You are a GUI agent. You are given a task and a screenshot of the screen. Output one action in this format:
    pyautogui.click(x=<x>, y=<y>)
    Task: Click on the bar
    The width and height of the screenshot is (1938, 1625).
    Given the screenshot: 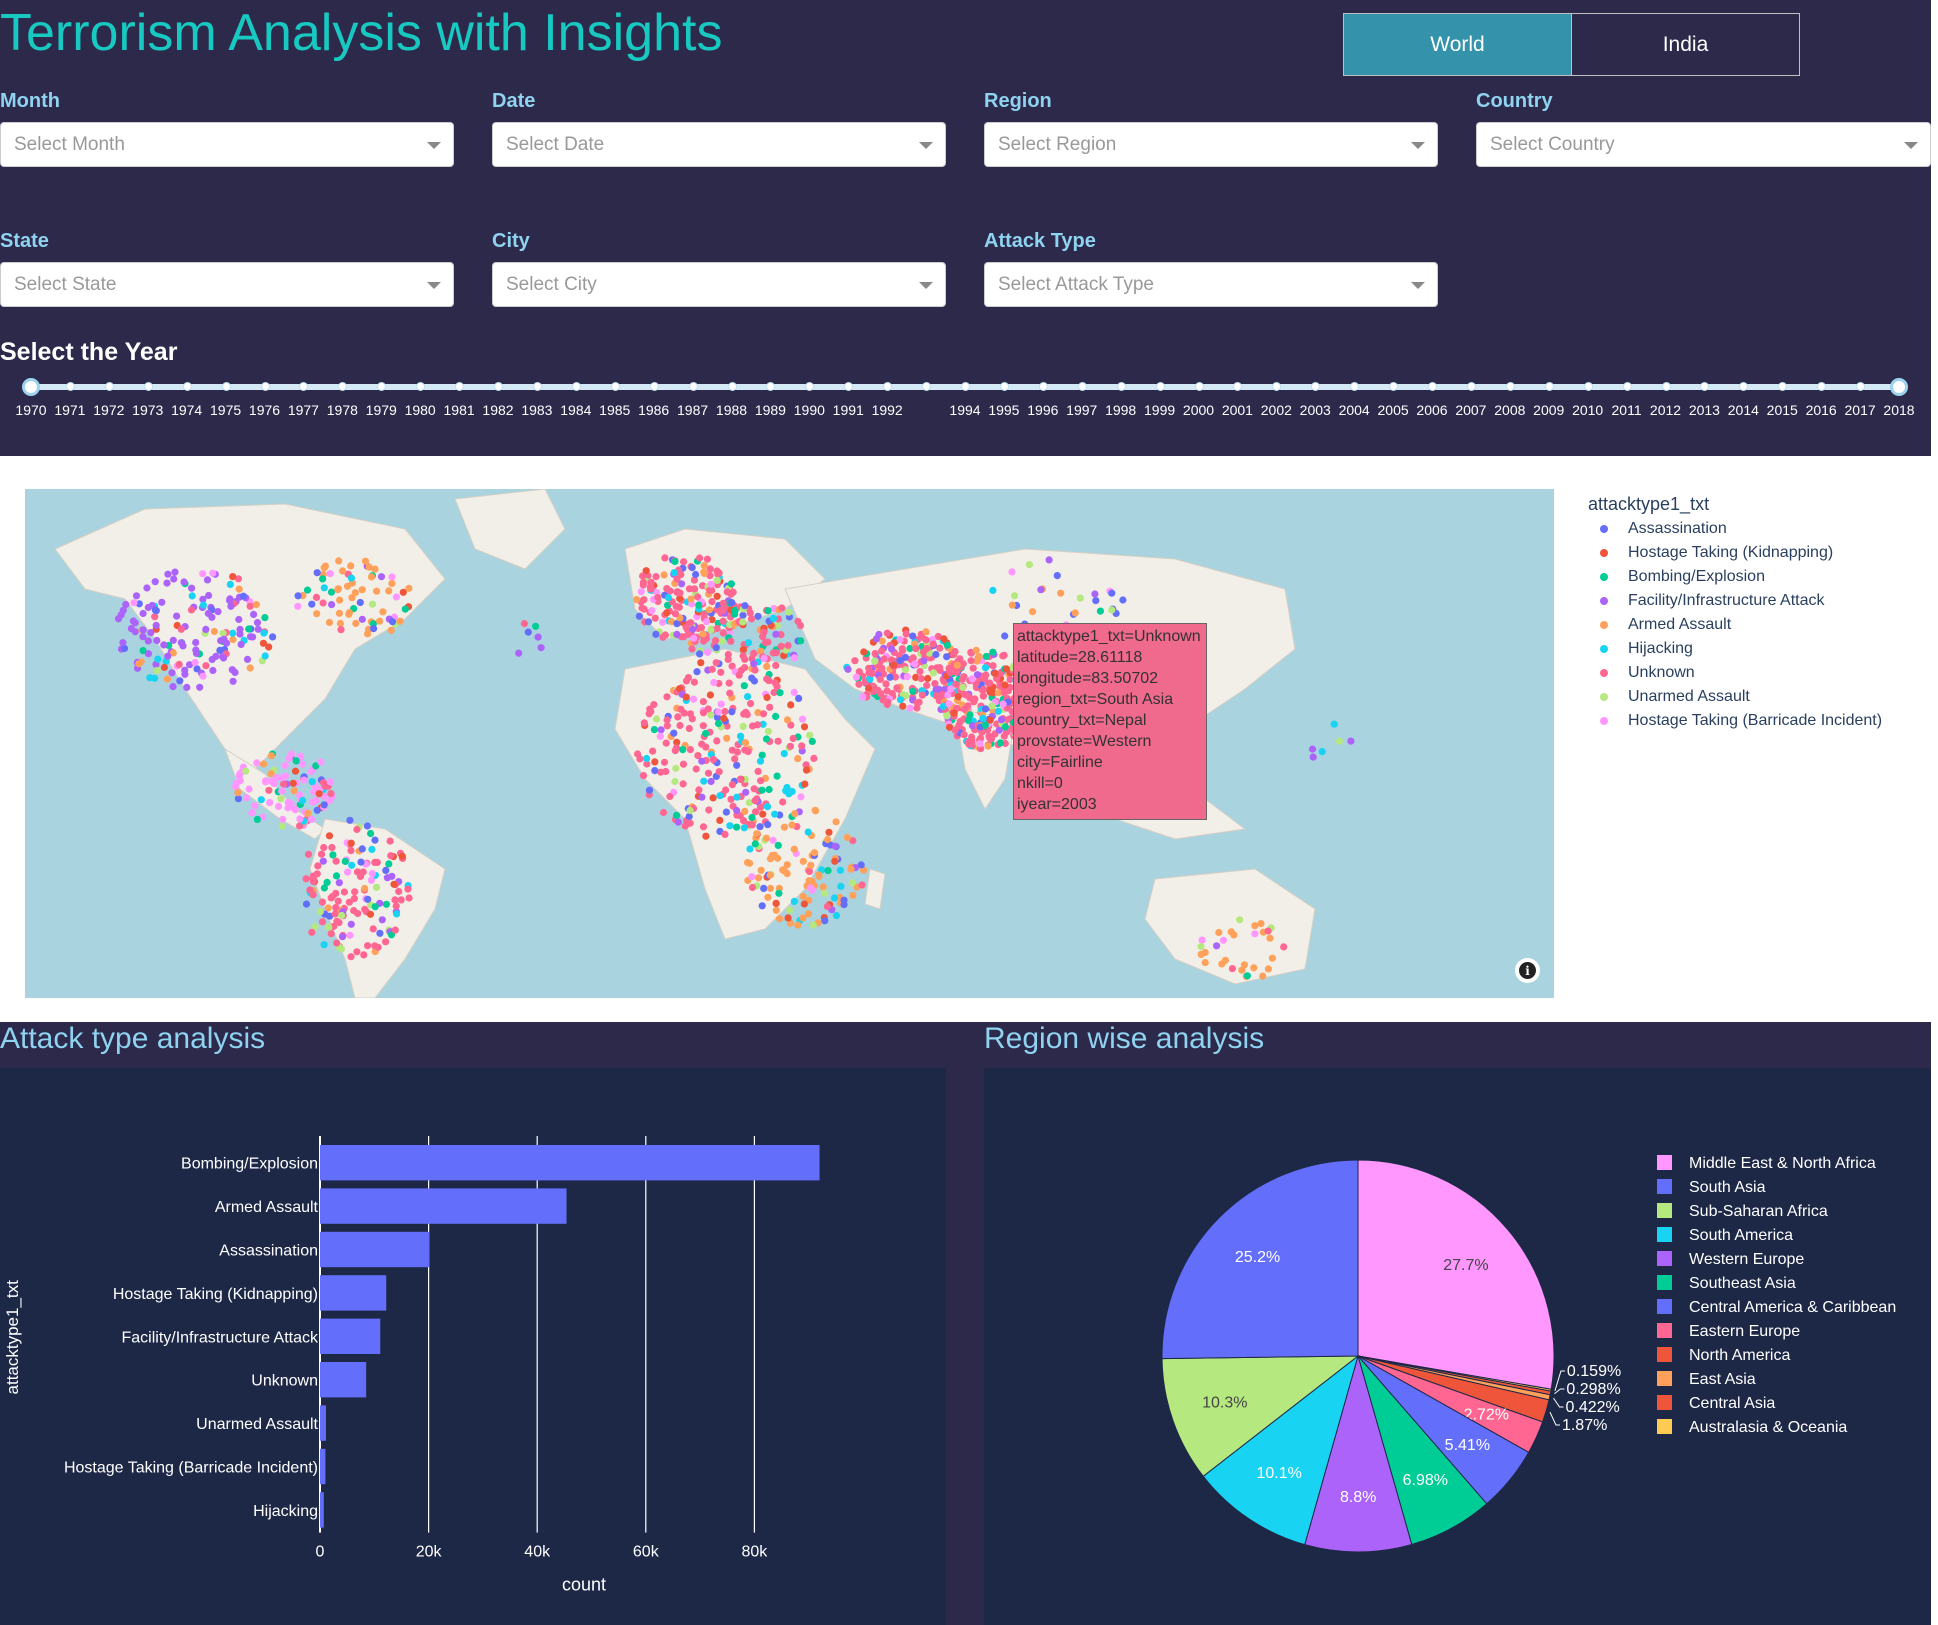 What is the action you would take?
    pyautogui.click(x=350, y=1336)
    